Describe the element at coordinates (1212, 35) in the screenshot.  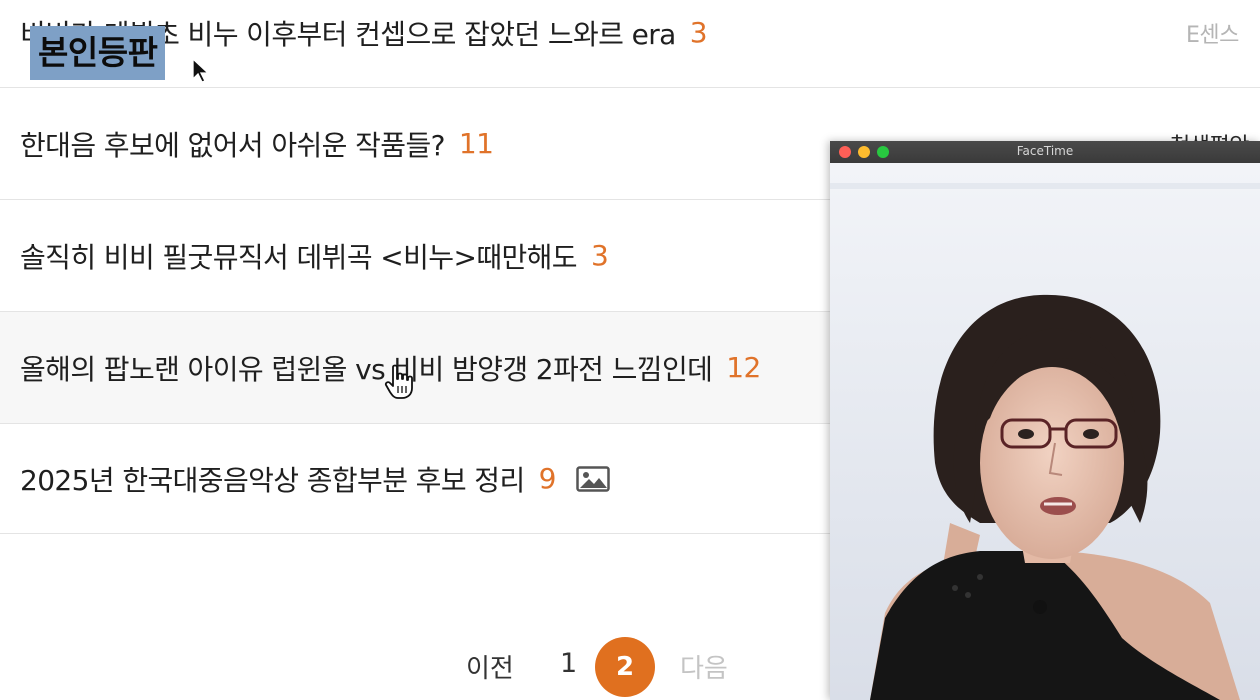
I see `post-meta: E센스` at that location.